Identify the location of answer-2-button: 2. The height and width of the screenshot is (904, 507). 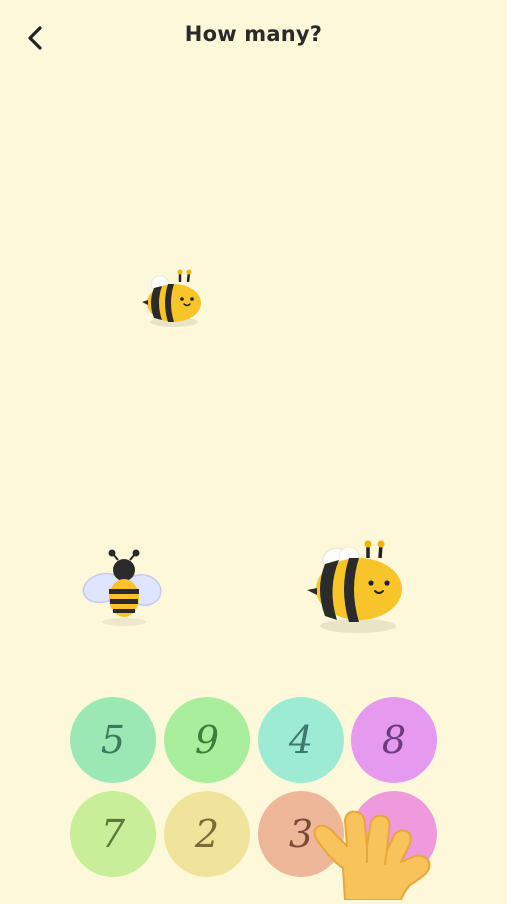
(207, 834).